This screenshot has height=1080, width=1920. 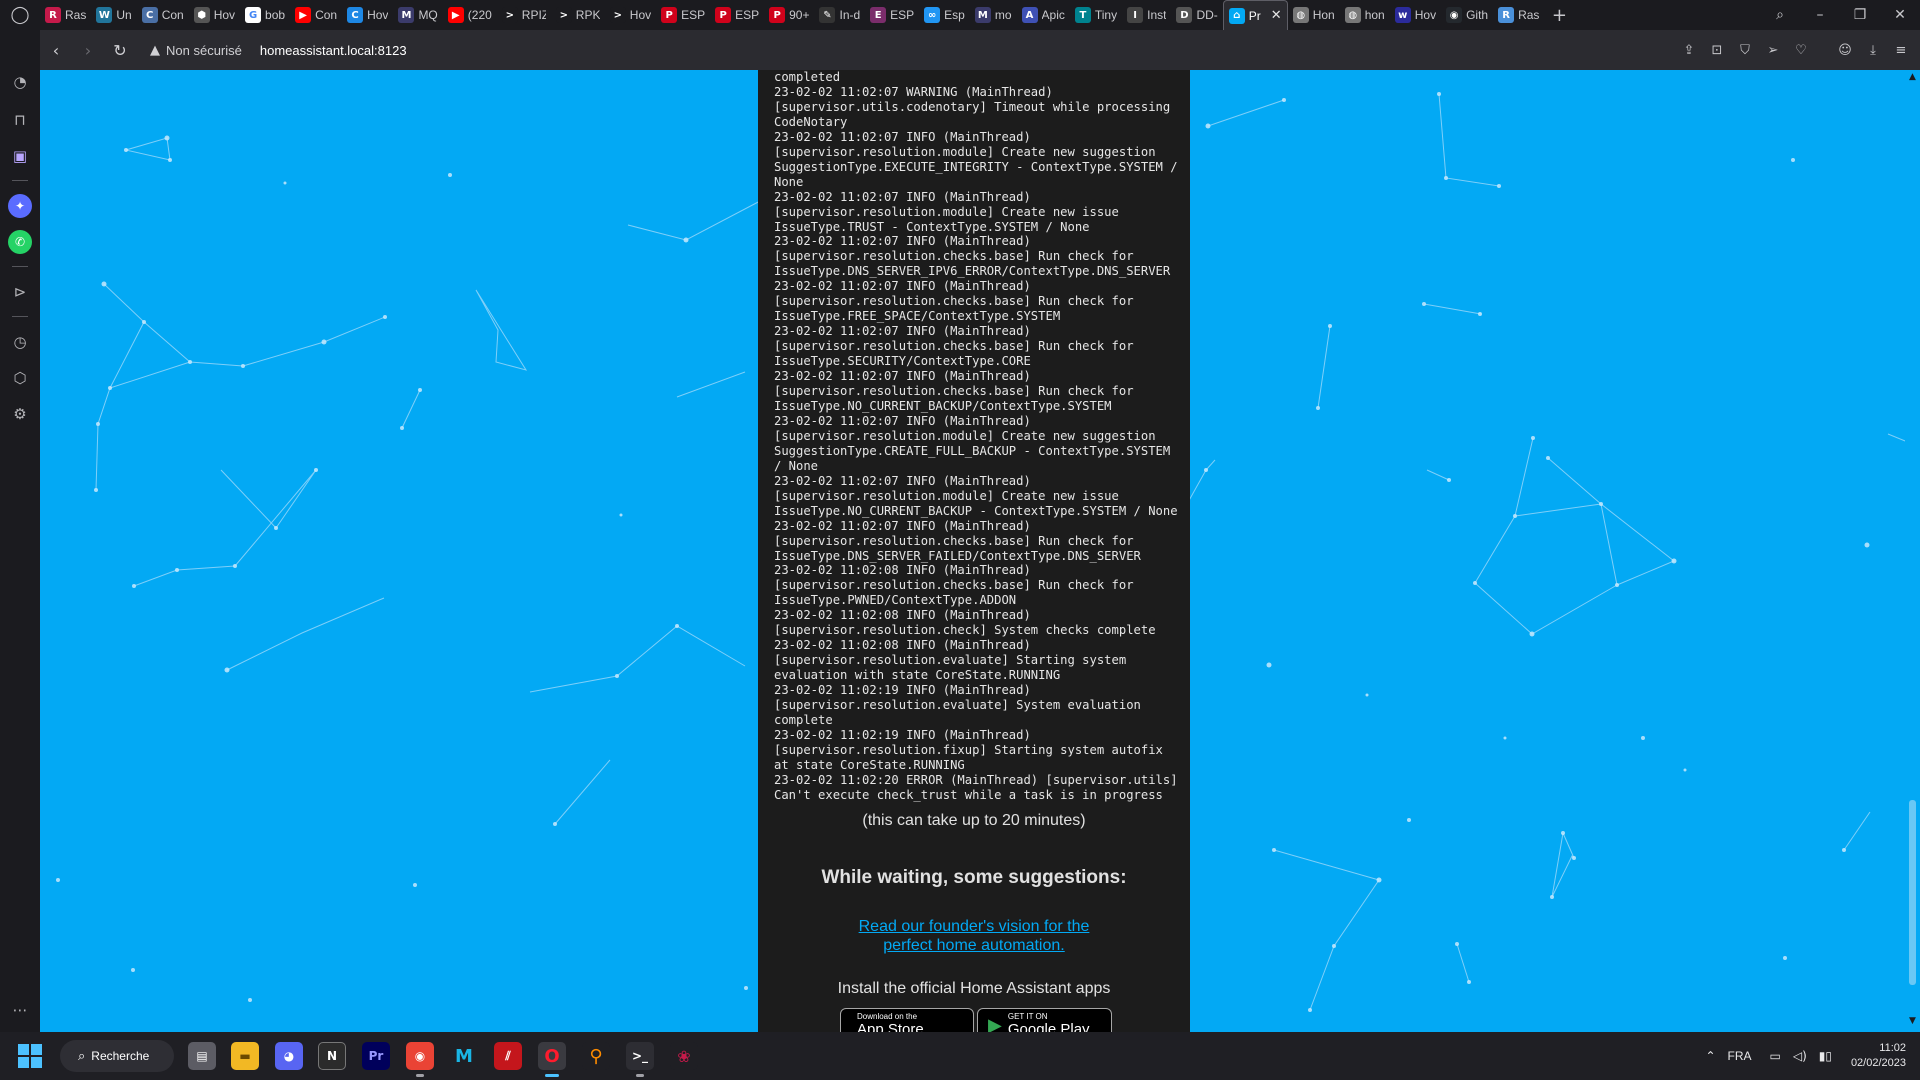 What do you see at coordinates (640, 1059) in the screenshot?
I see `terminal-icon: >_` at bounding box center [640, 1059].